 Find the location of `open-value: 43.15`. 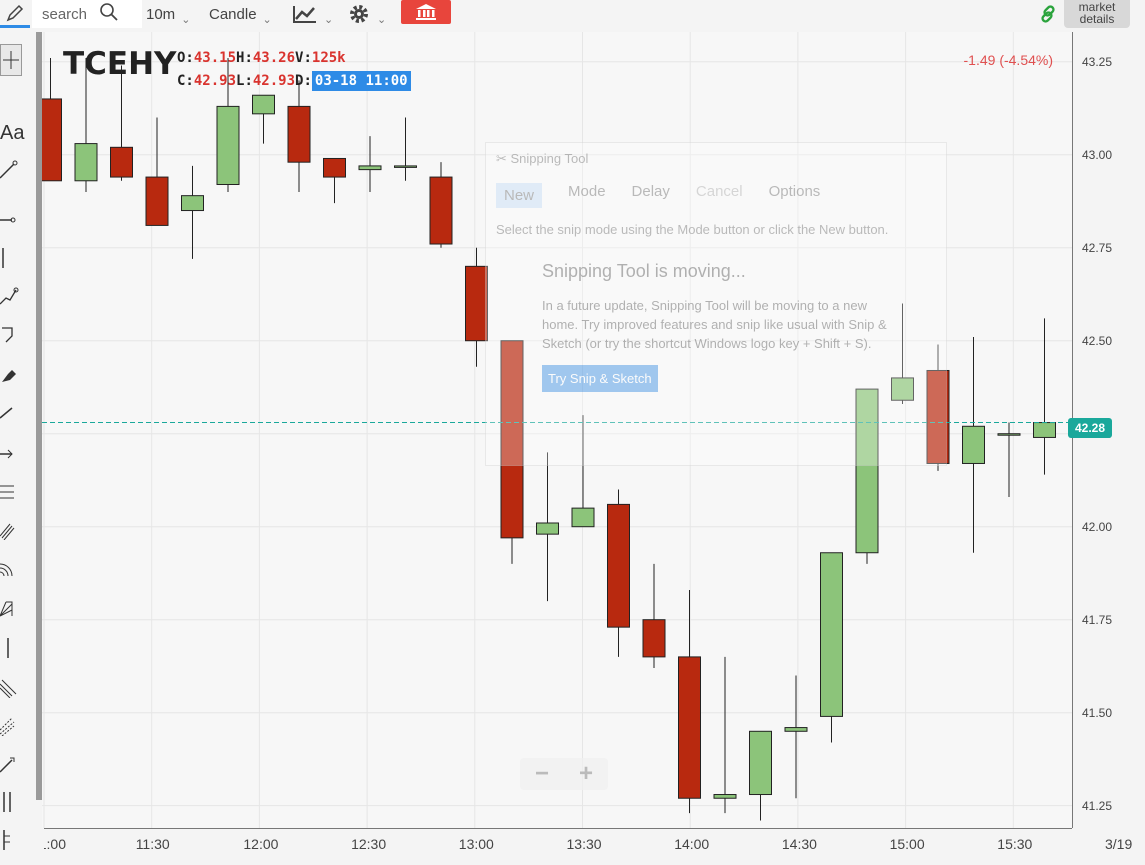

open-value: 43.15 is located at coordinates (215, 58).